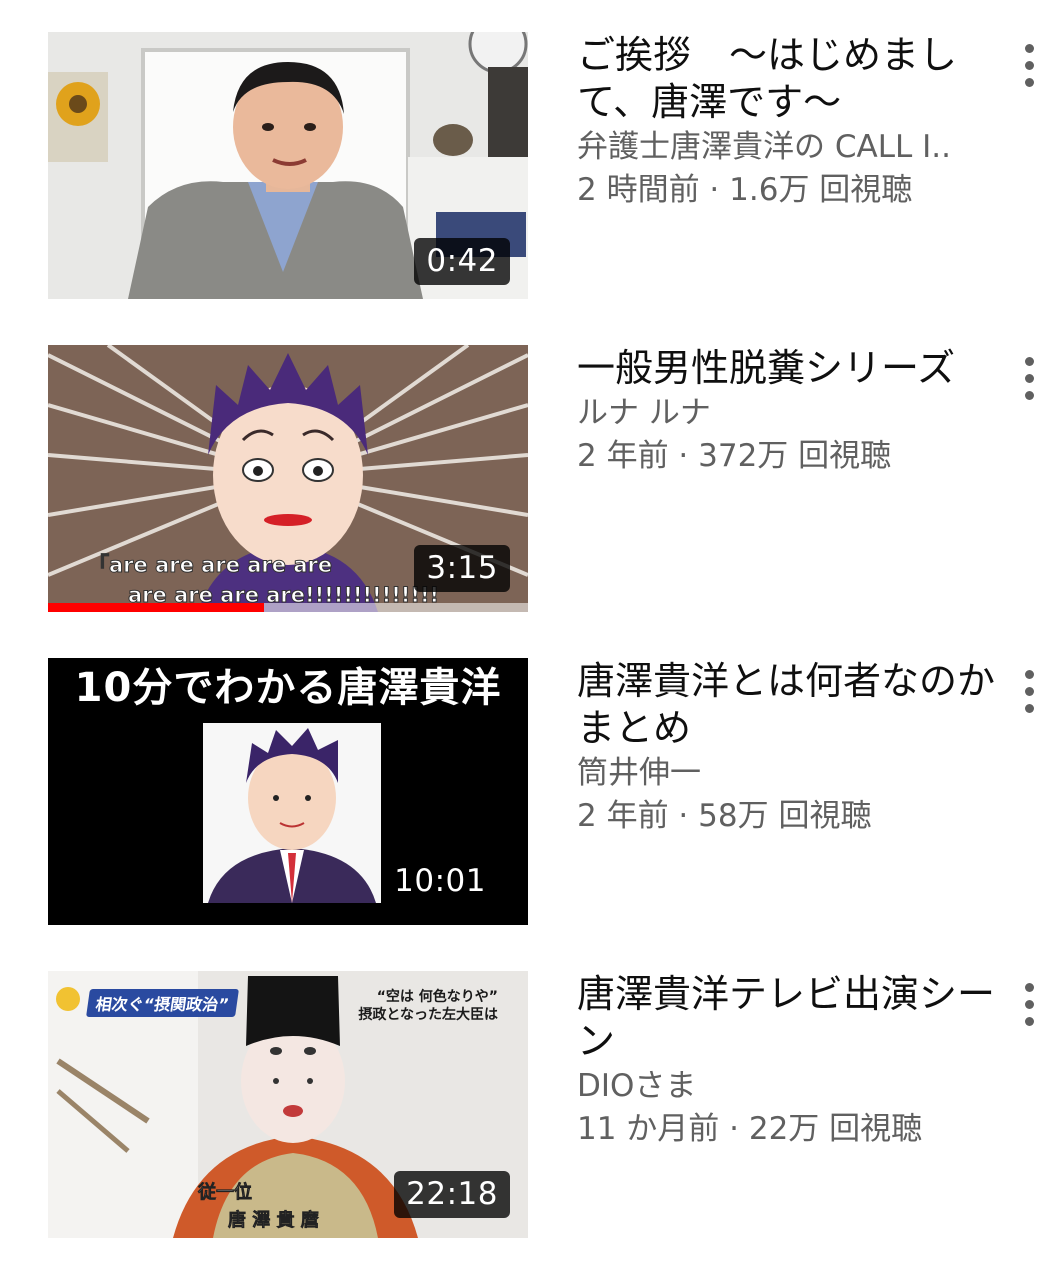  Describe the element at coordinates (273, 1221) in the screenshot. I see `tv-name-text: 唐 澤 貴 麿` at that location.